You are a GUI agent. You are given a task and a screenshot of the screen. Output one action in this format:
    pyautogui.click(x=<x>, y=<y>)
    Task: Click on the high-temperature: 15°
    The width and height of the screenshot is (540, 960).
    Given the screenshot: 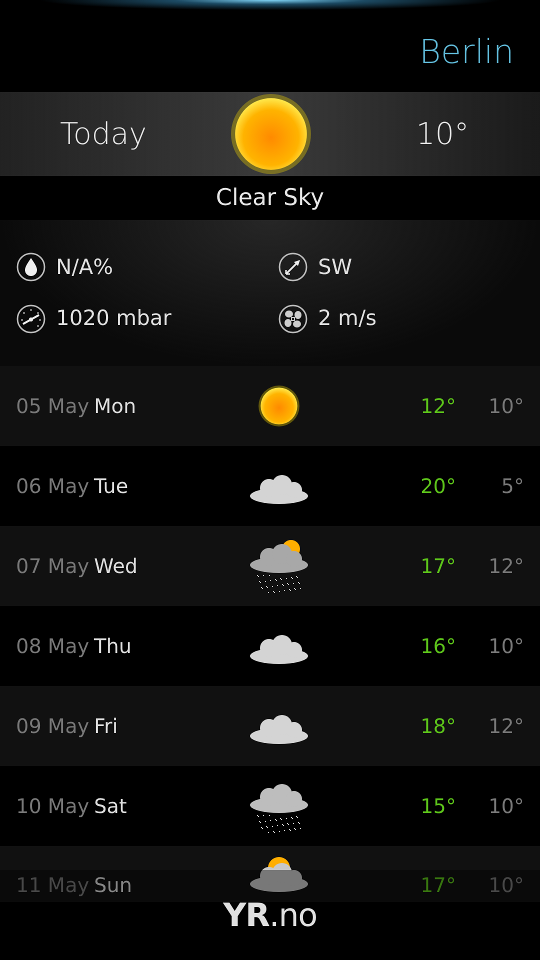 What is the action you would take?
    pyautogui.click(x=438, y=806)
    